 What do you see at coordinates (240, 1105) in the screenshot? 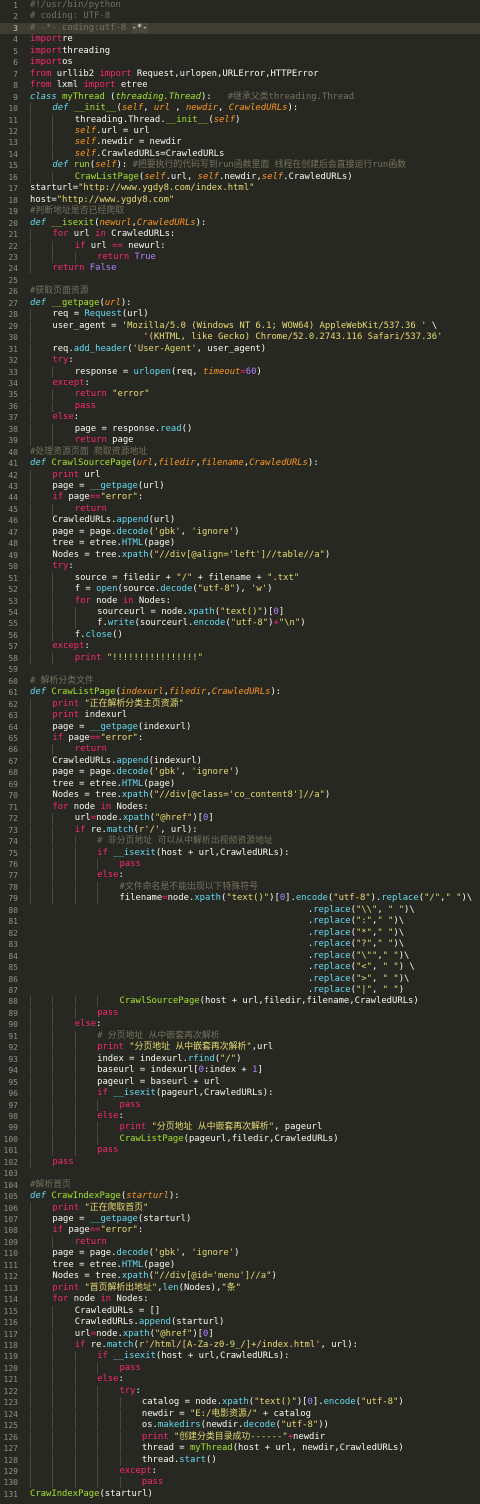
I see `code-line: 97 pass` at bounding box center [240, 1105].